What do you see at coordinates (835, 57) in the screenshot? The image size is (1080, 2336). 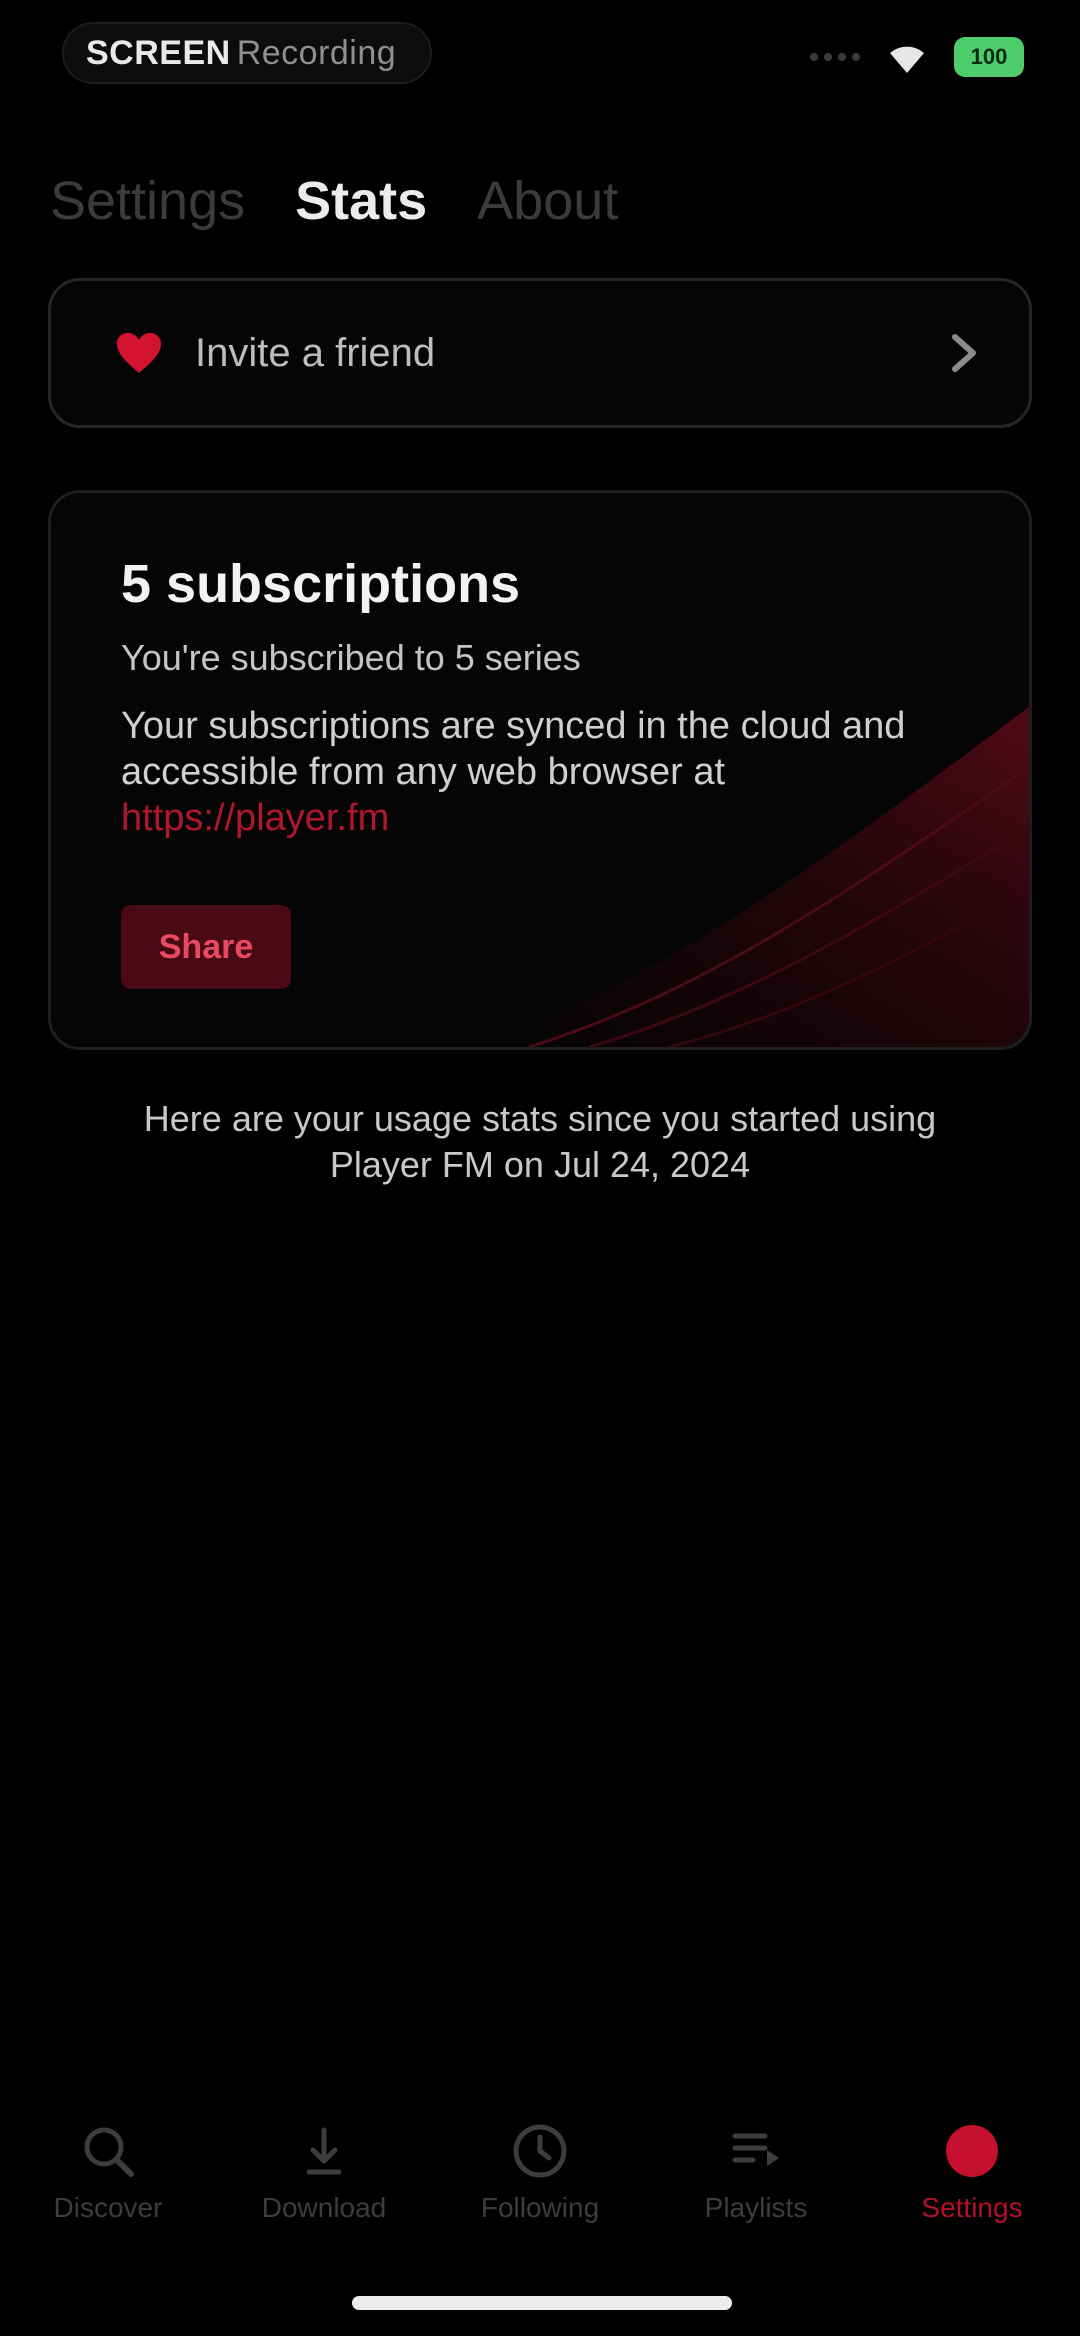 I see `signal-icon` at bounding box center [835, 57].